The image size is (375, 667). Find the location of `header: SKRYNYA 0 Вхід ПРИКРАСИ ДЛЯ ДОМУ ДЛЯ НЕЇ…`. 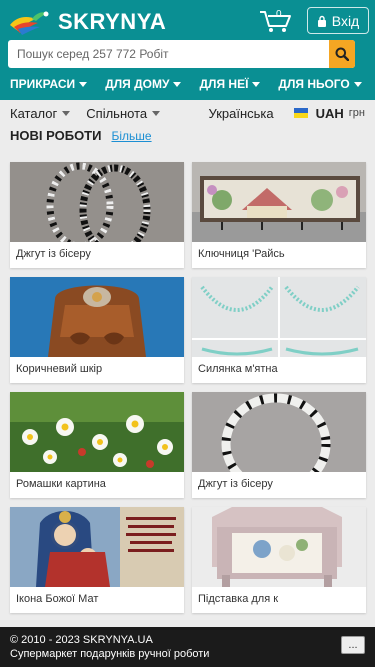

header: SKRYNYA 0 Вхід ПРИКРАСИ ДЛЯ ДОМУ ДЛЯ НЕЇ… is located at coordinates (187, 50).